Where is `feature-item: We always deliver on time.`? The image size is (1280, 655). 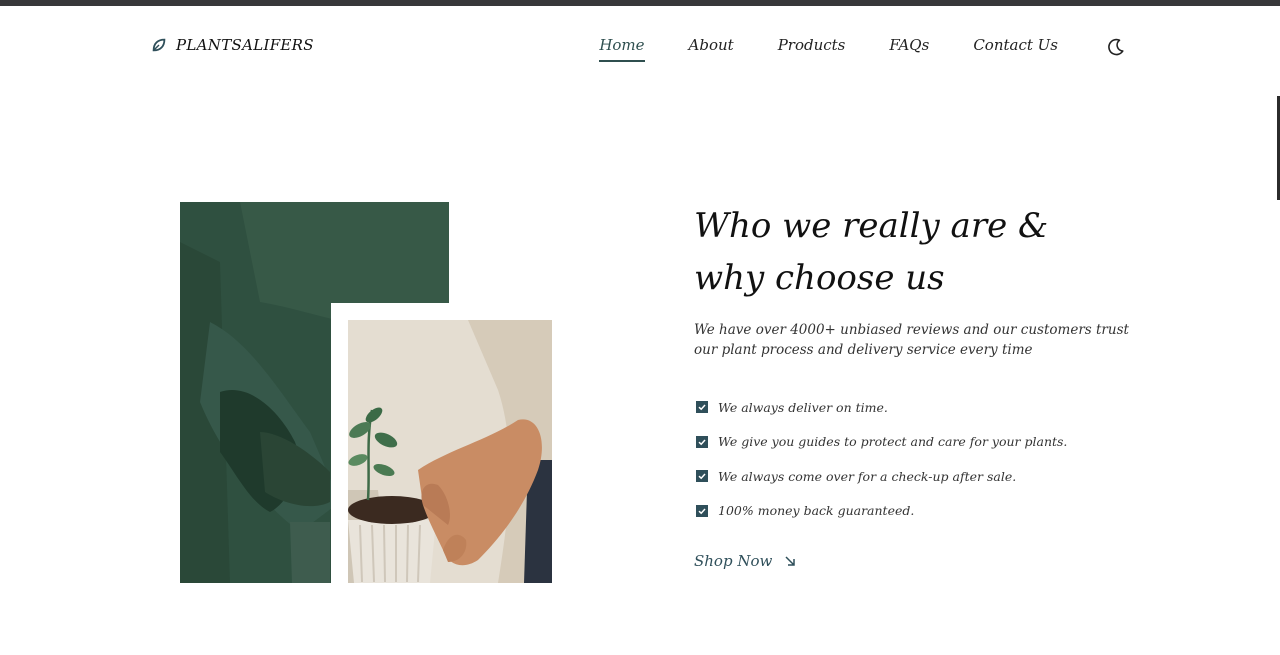 feature-item: We always deliver on time. is located at coordinates (881, 407).